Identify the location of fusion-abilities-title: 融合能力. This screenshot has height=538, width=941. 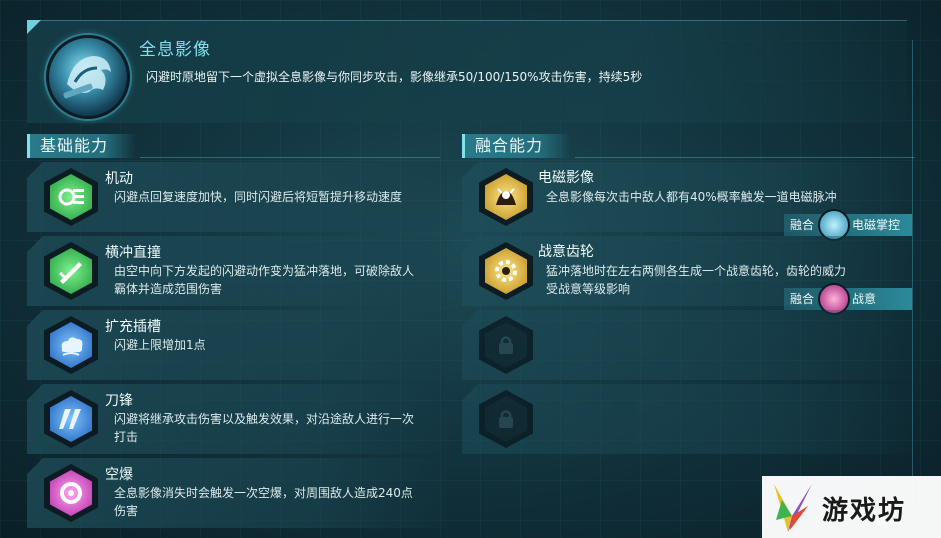
(517, 146).